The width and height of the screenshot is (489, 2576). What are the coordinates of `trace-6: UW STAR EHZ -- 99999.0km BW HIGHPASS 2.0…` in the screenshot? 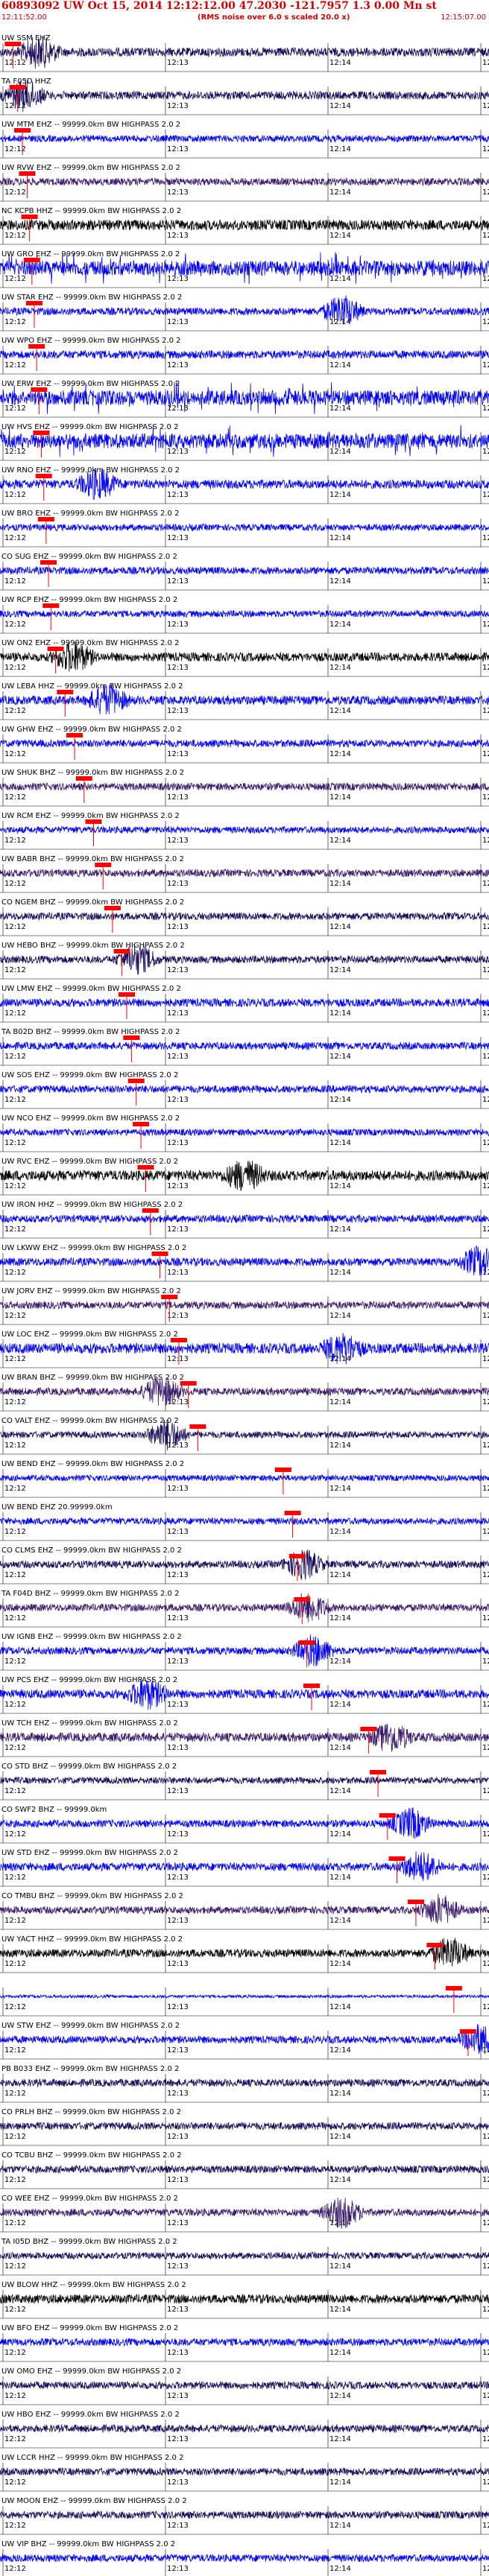 It's located at (245, 313).